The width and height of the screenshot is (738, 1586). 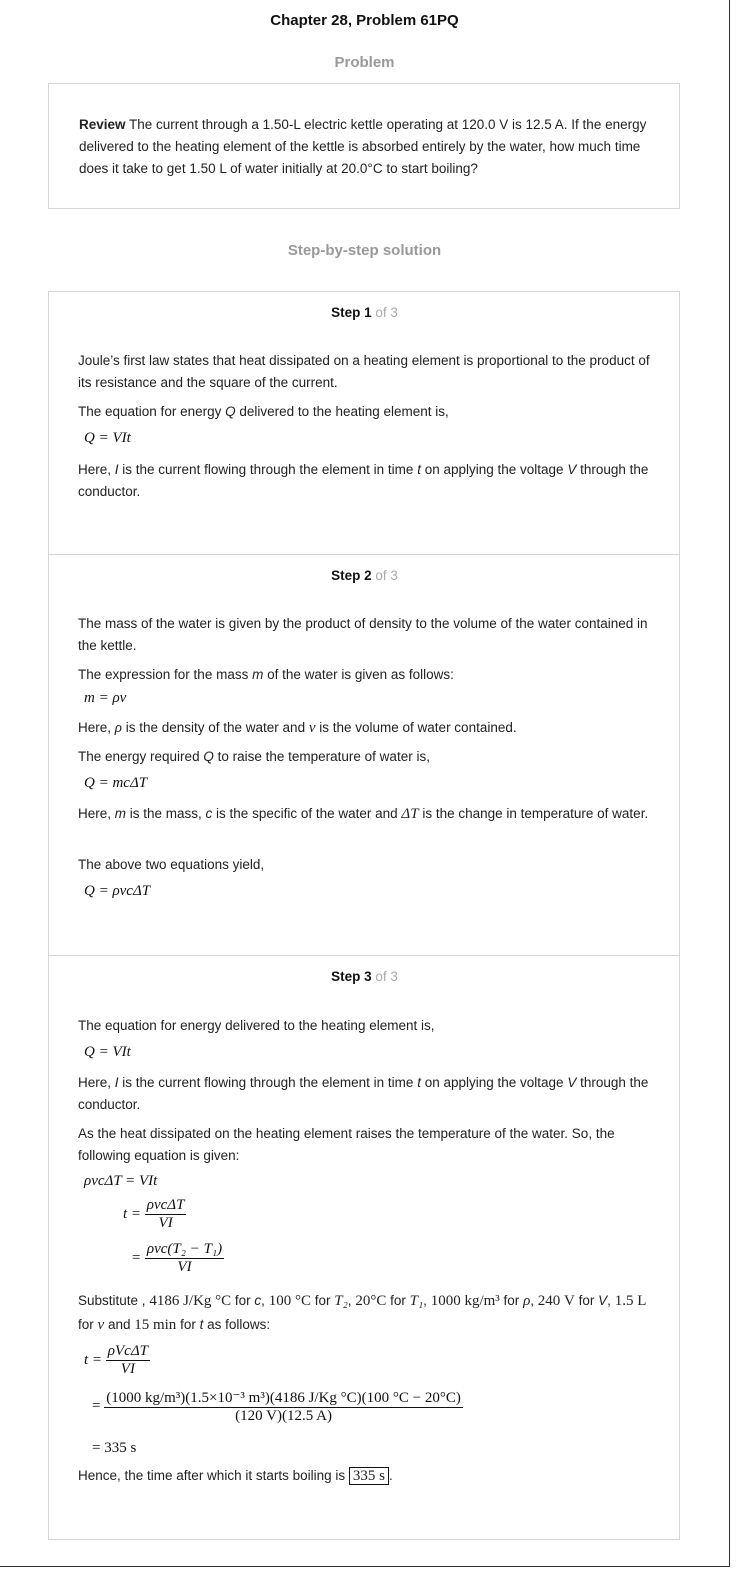 I want to click on text-run: as follows:, so click(x=237, y=1324).